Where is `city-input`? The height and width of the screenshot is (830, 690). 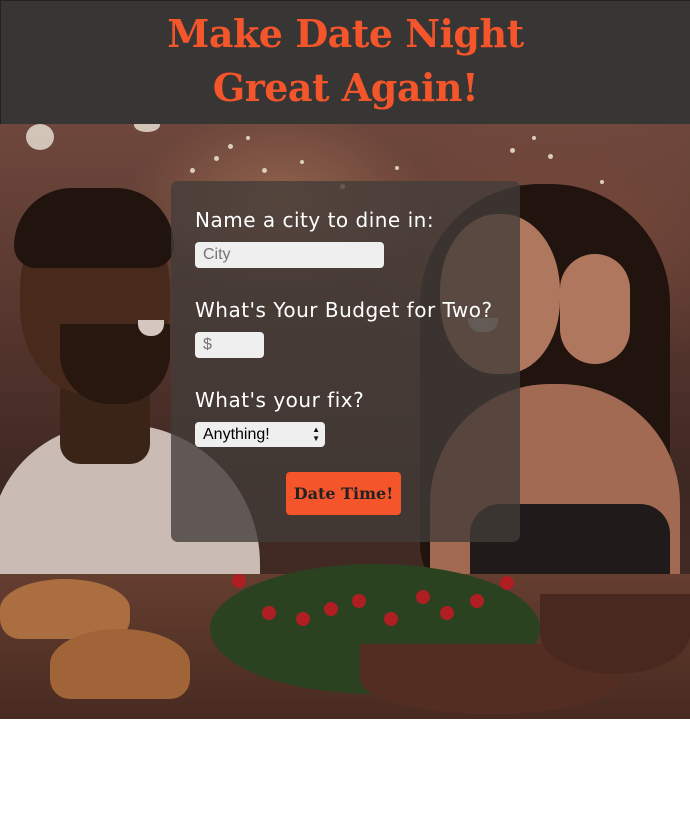
city-input is located at coordinates (289, 255).